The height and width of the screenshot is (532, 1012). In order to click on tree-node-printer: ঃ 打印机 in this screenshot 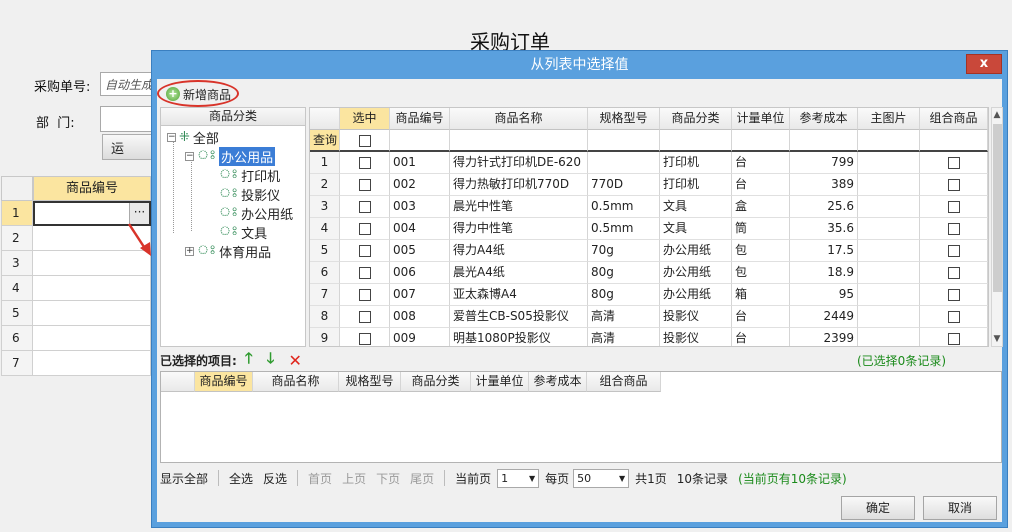, I will do `click(249, 175)`.